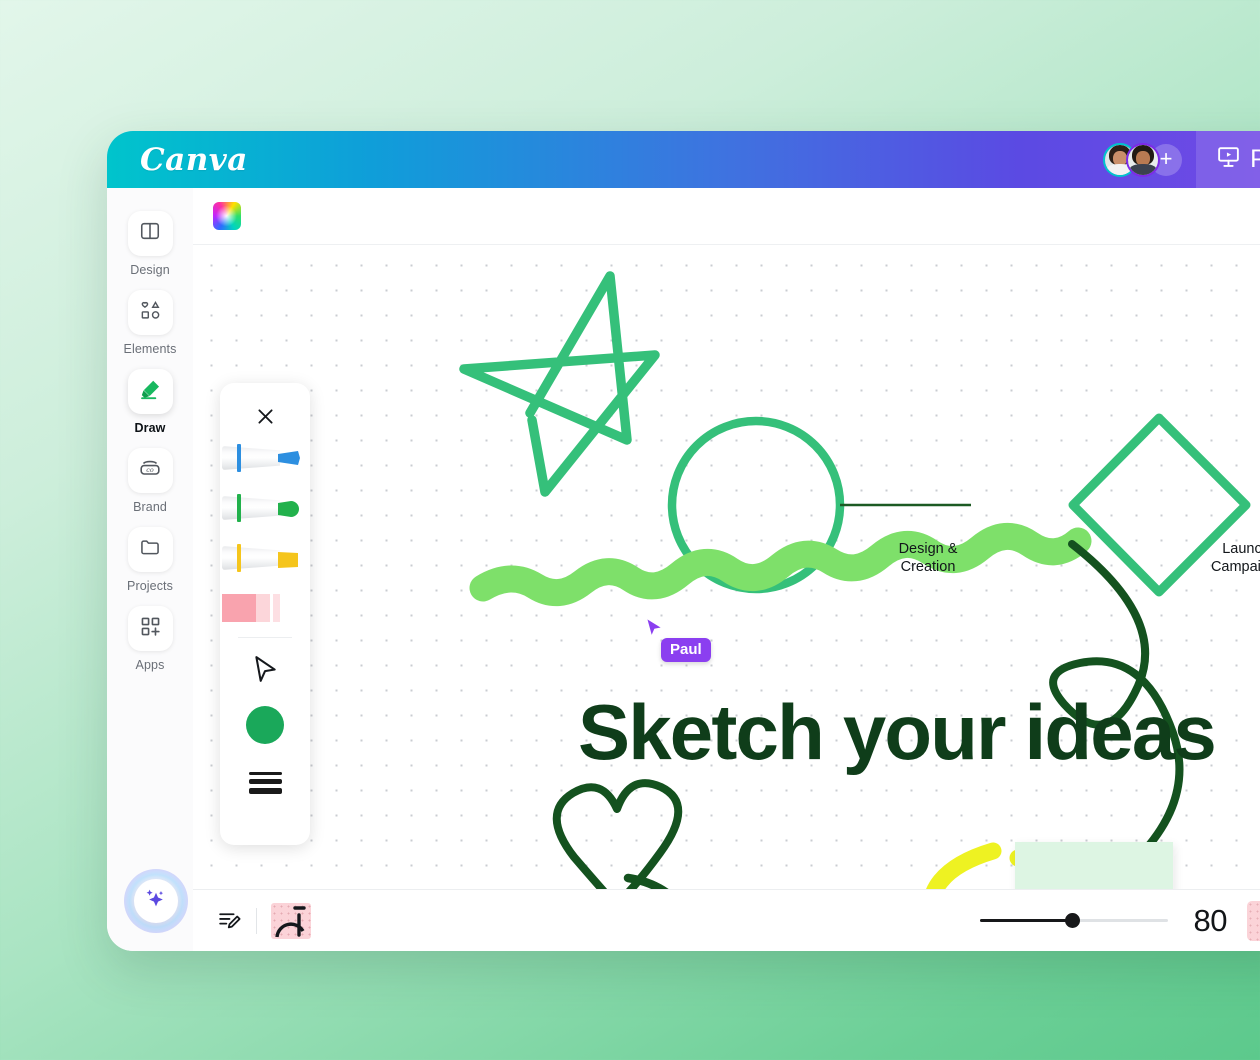 The width and height of the screenshot is (1260, 1060). What do you see at coordinates (1210, 920) in the screenshot?
I see `zoom-value: 80` at bounding box center [1210, 920].